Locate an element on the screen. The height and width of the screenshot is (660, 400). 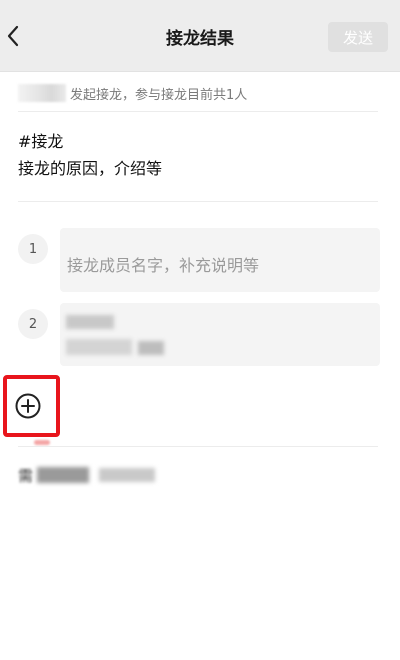
initiator-info: 发起接龙，参与接龙目前共1人 is located at coordinates (132, 93).